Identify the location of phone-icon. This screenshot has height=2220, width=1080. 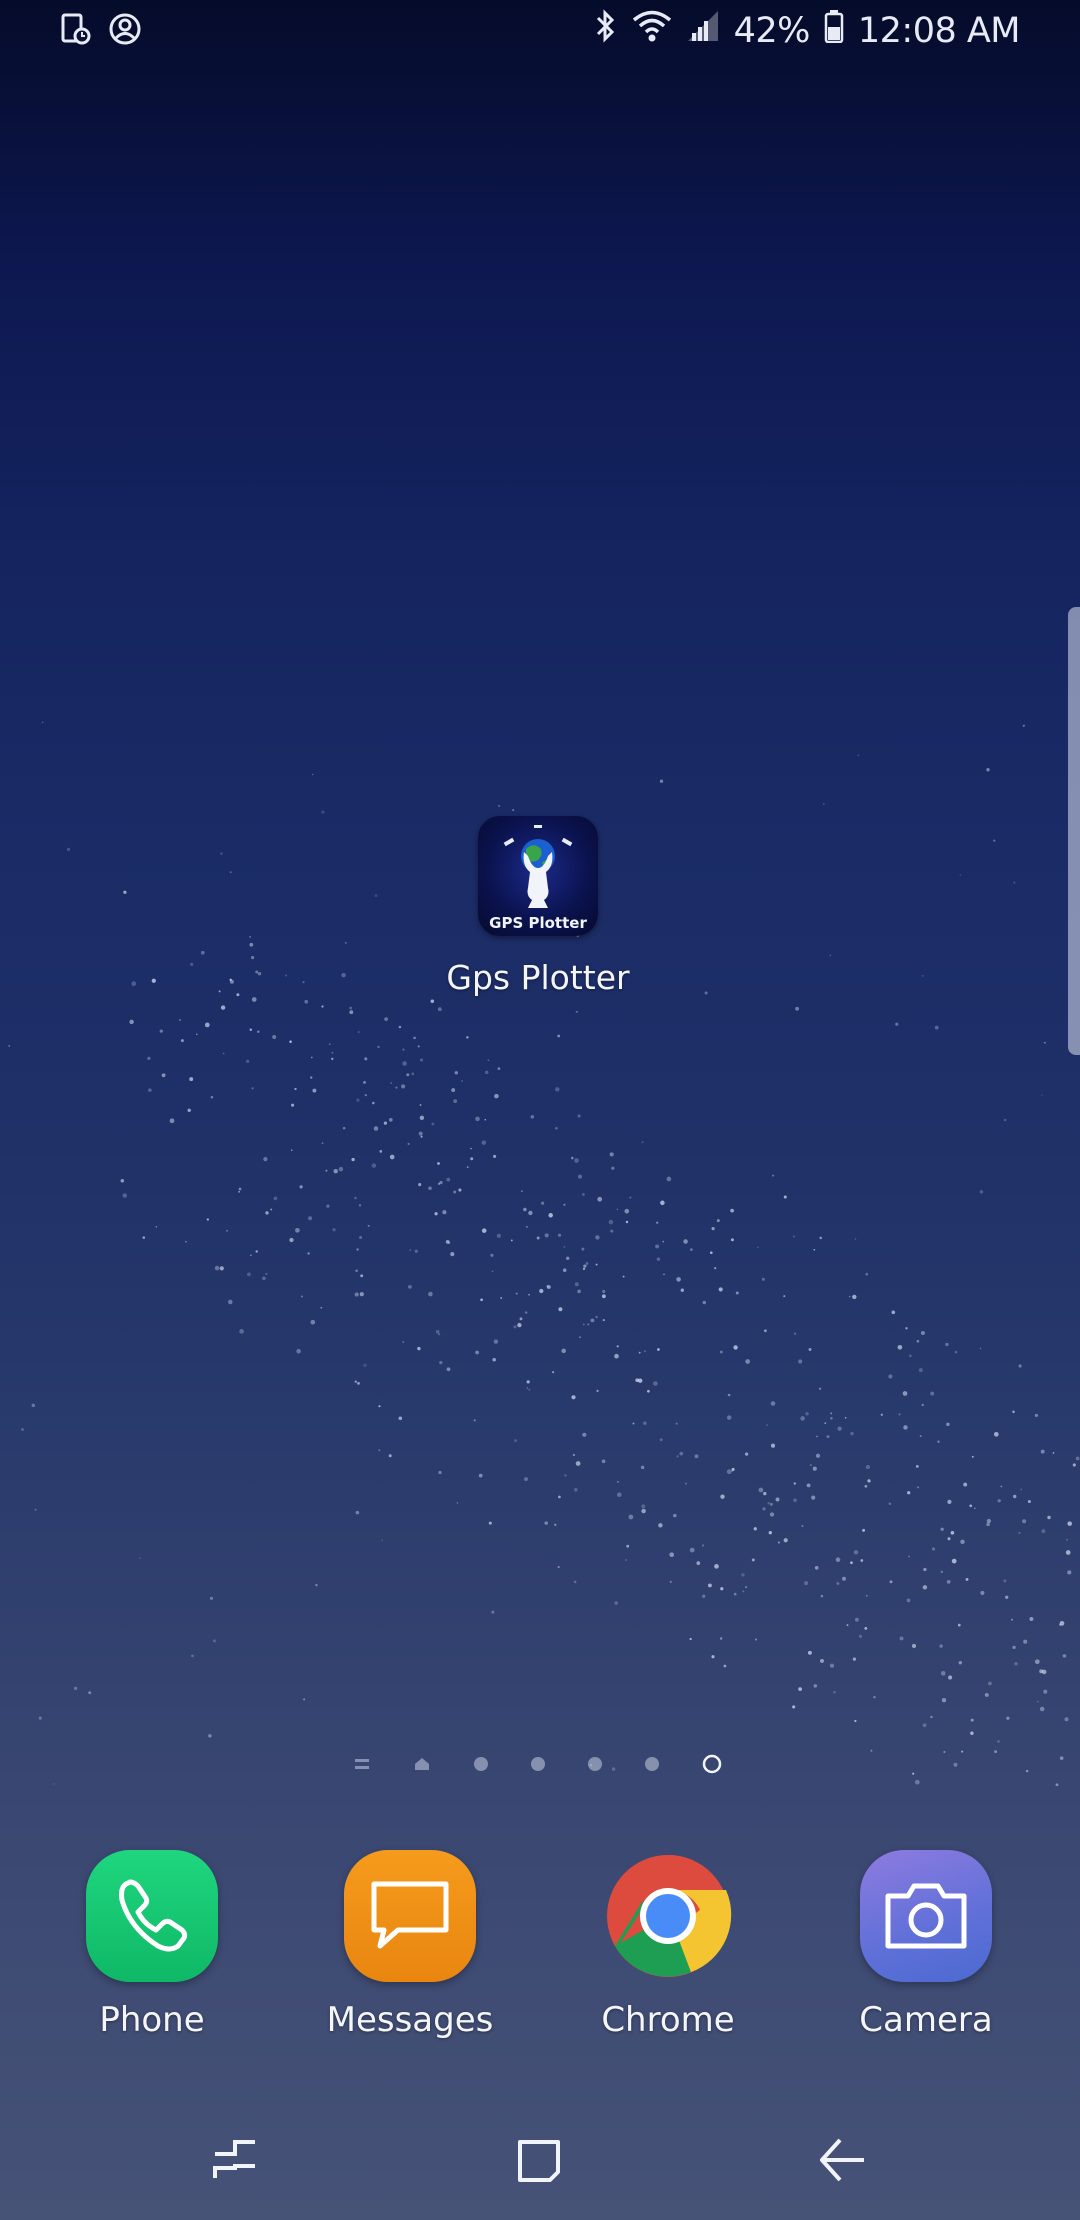
(152, 1916).